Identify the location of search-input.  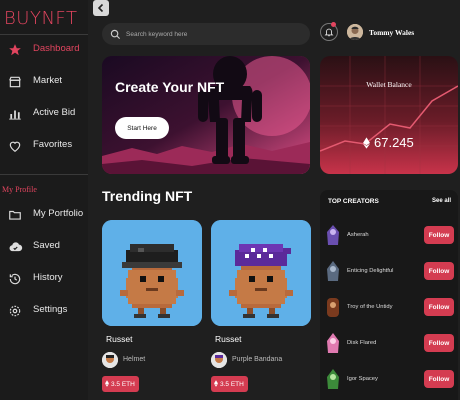
(214, 34).